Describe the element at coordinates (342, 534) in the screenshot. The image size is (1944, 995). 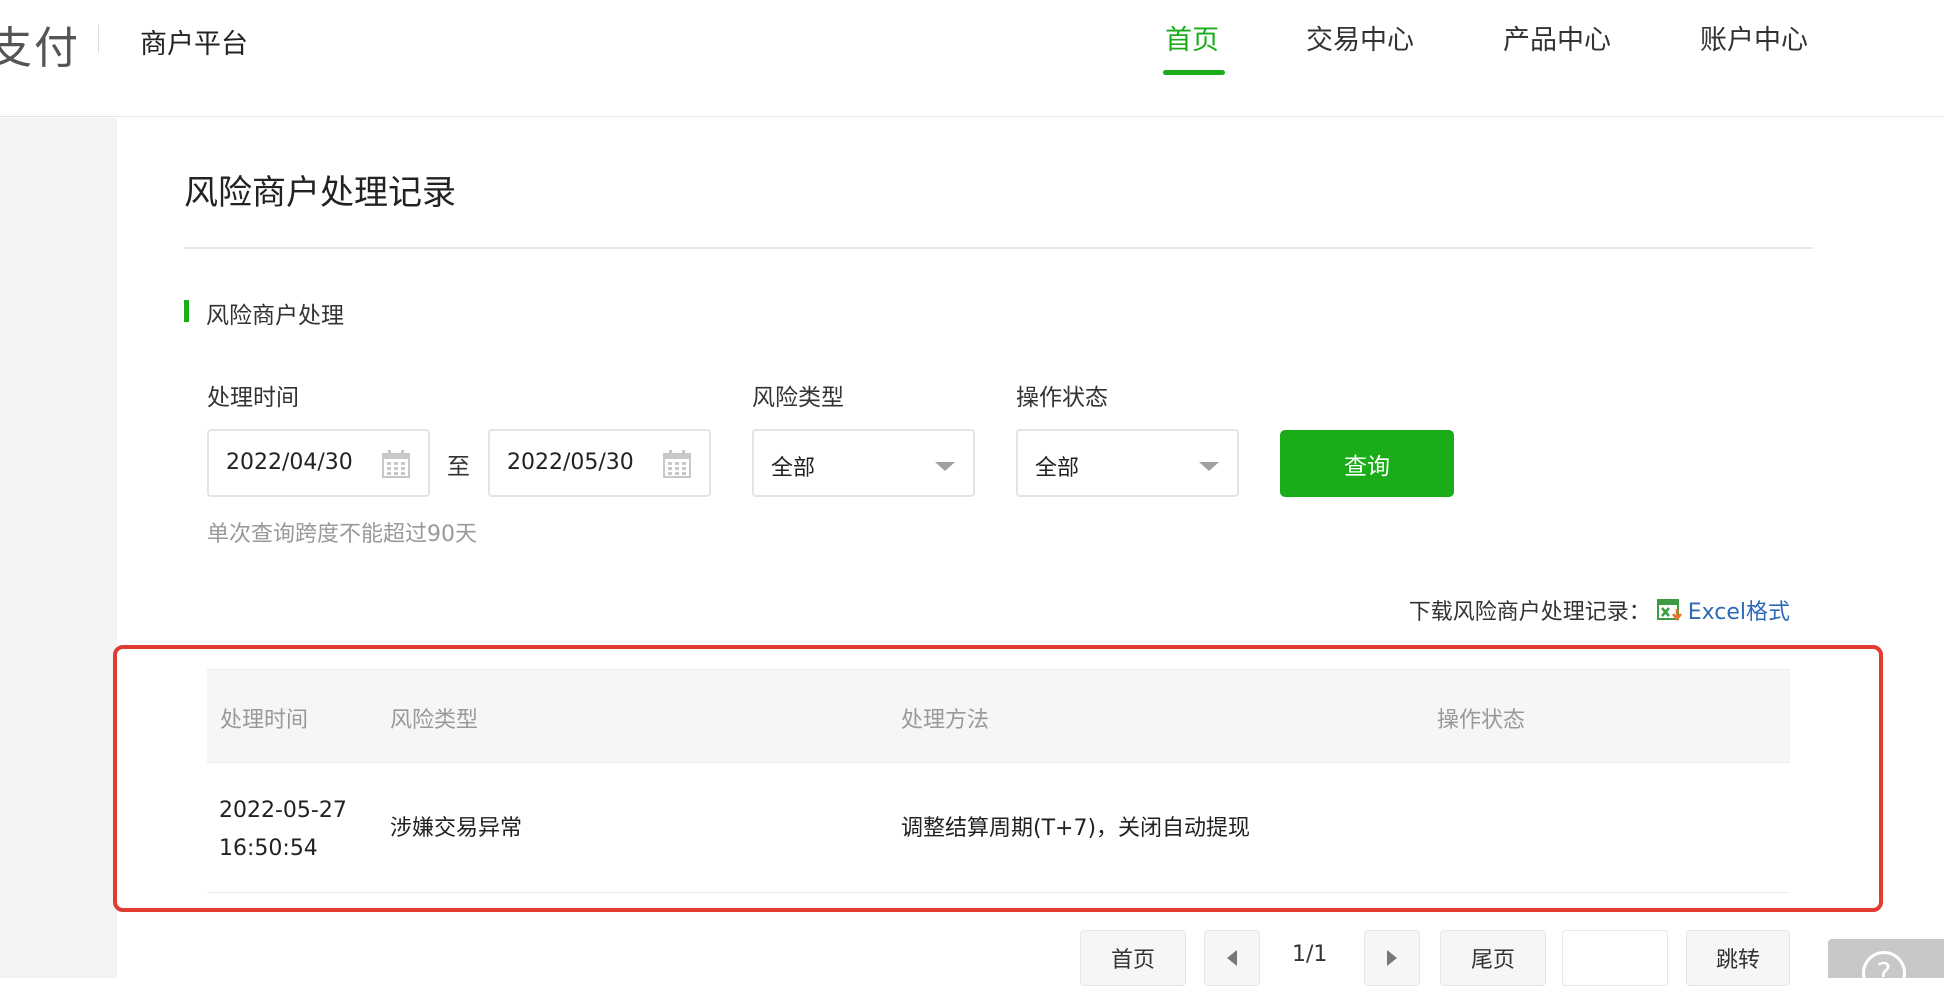
I see `query-range-hint: 单次查询跨度不能超过90天` at that location.